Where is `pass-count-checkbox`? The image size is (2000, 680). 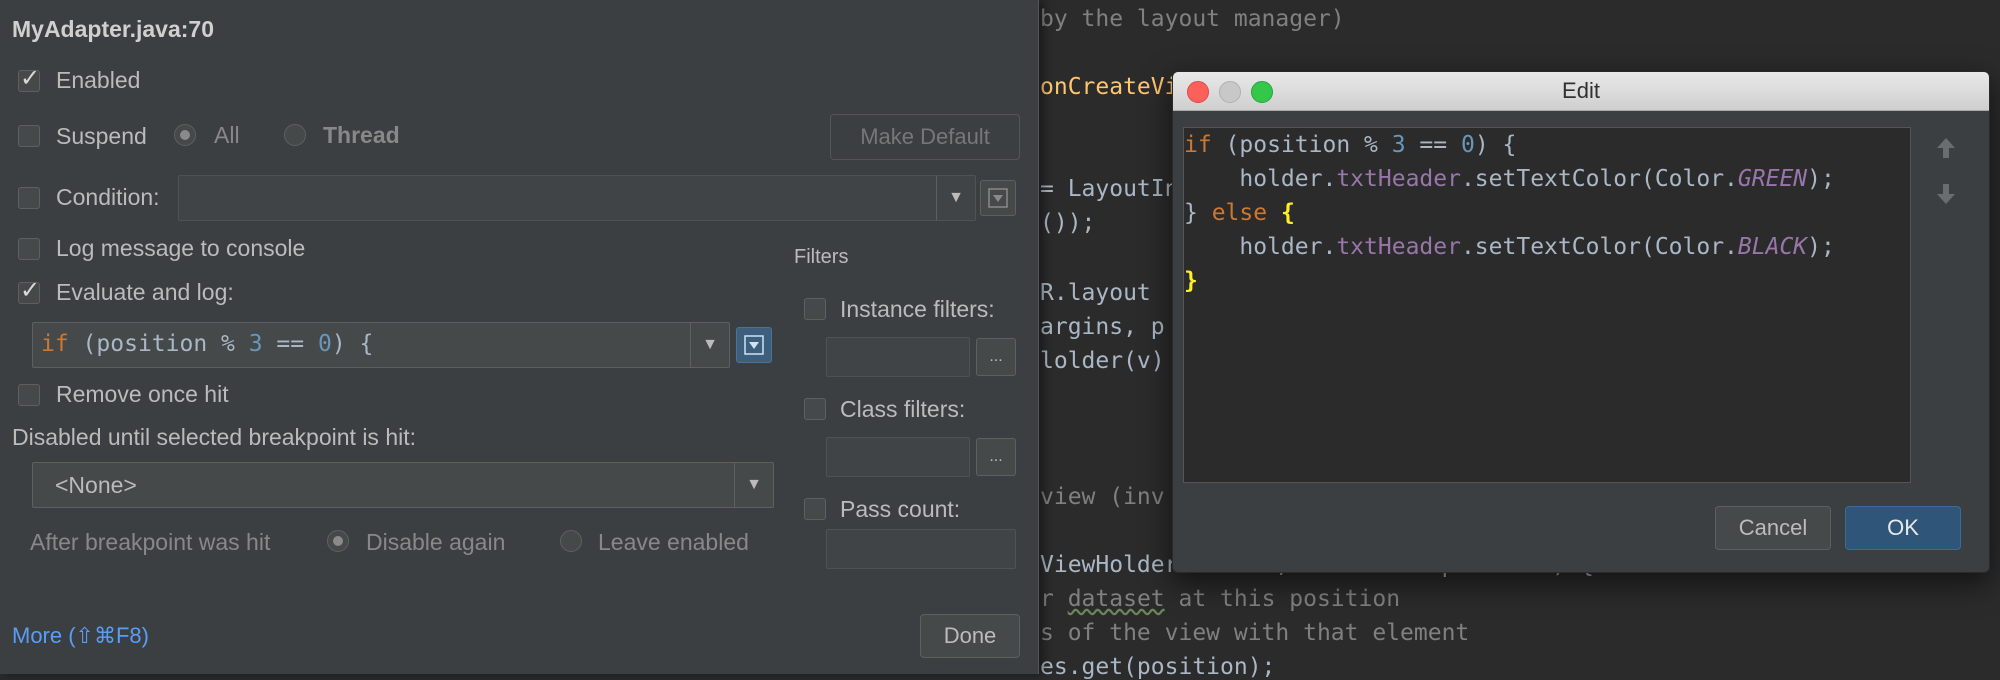
pass-count-checkbox is located at coordinates (815, 509).